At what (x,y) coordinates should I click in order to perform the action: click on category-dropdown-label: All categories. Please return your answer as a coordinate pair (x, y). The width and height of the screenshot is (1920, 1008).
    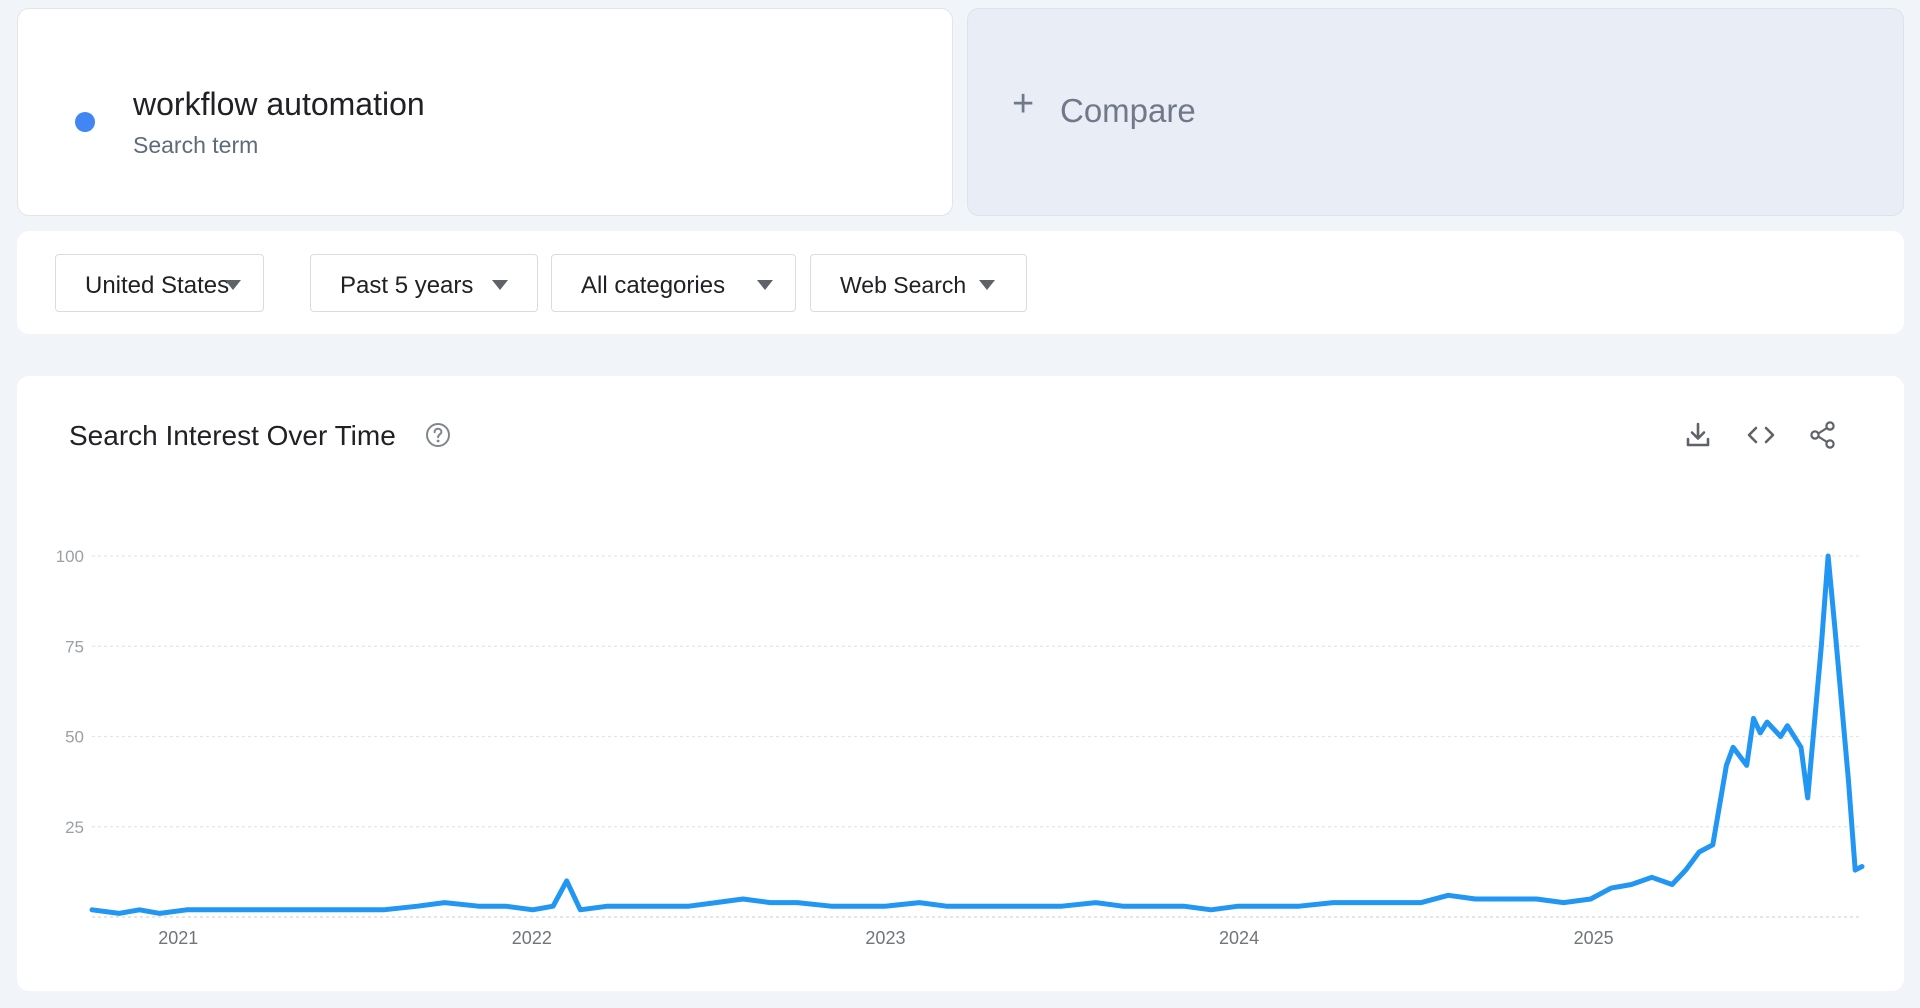
    Looking at the image, I should click on (653, 285).